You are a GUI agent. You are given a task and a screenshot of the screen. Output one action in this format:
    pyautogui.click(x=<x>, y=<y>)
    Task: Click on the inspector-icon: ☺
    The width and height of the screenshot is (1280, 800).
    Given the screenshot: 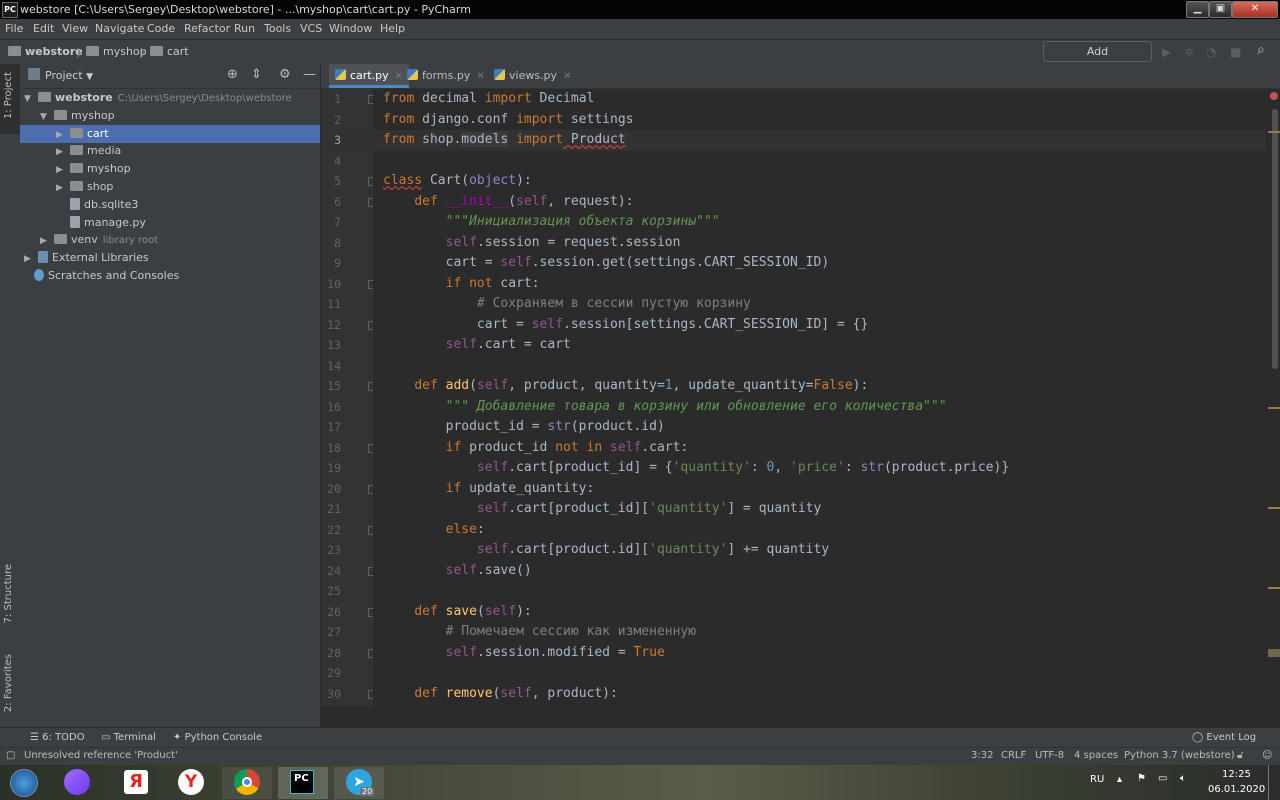 What is the action you would take?
    pyautogui.click(x=1267, y=755)
    